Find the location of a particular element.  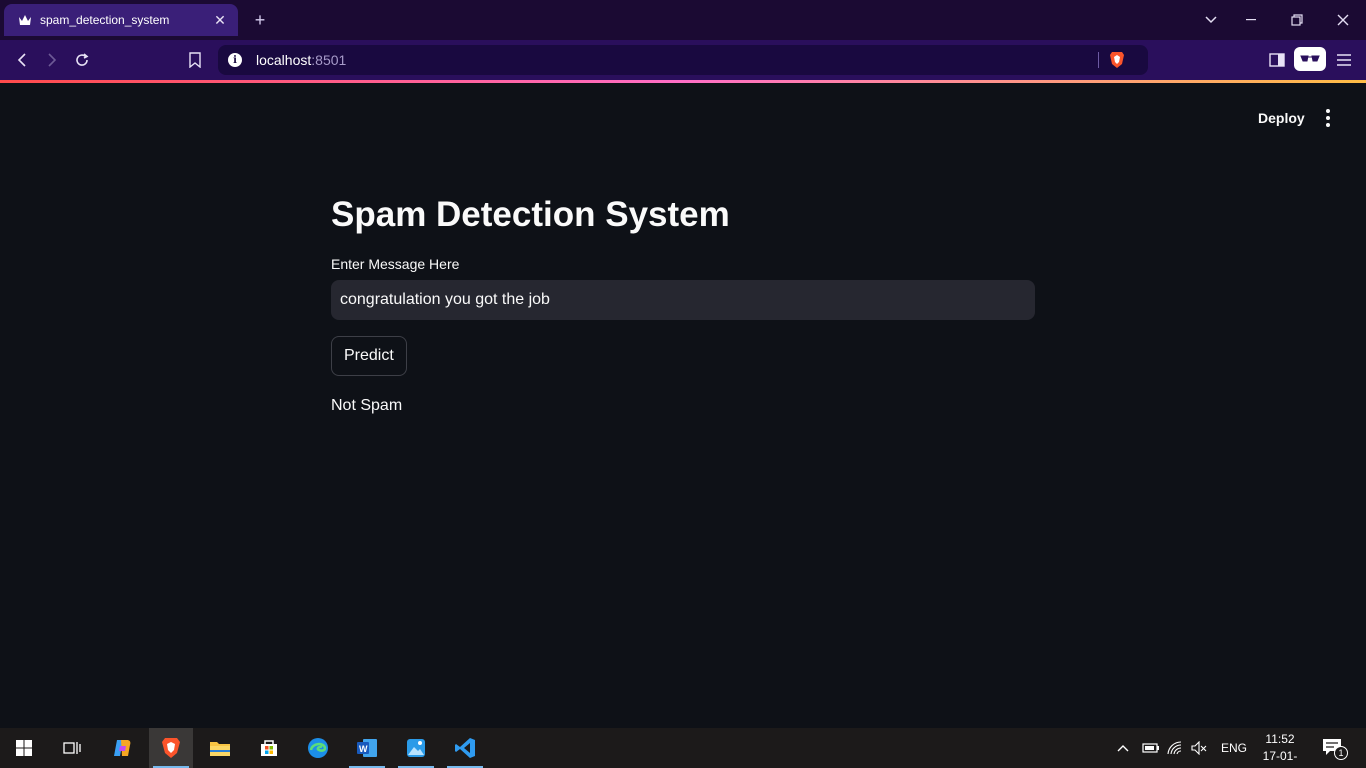

deploy-button: Deploy is located at coordinates (1281, 118).